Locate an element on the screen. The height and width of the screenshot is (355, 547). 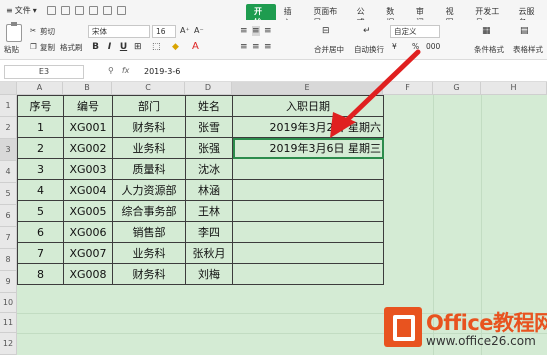
watermark-logo: Office教程网 www.office26.com is located at coordinates (465, 328).